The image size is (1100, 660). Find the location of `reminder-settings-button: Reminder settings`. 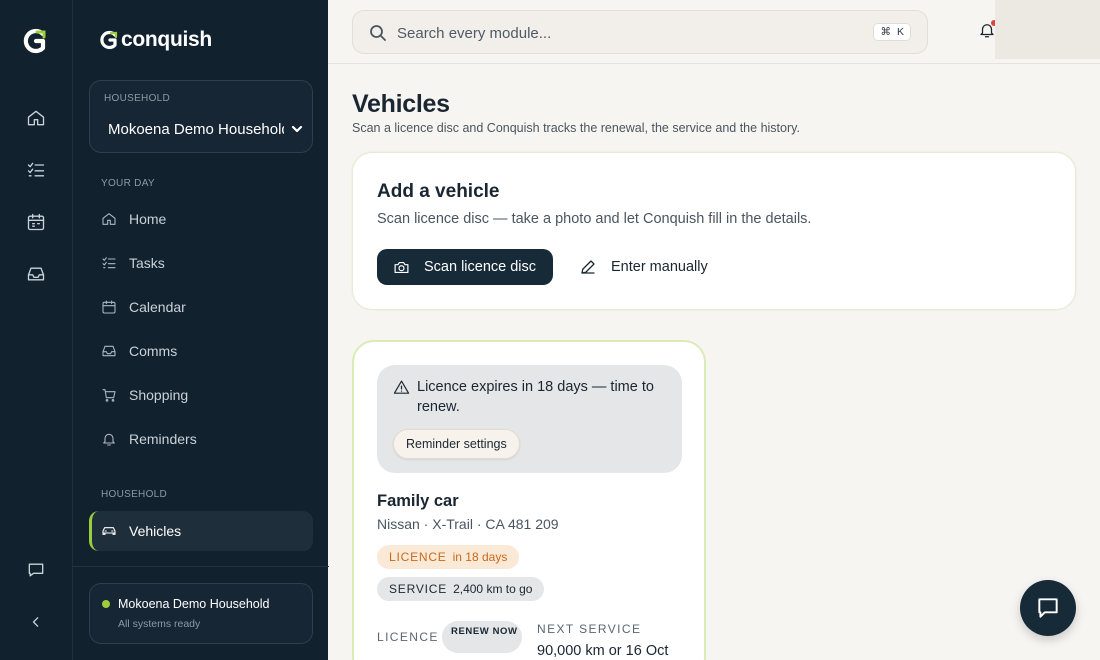

reminder-settings-button: Reminder settings is located at coordinates (456, 444).